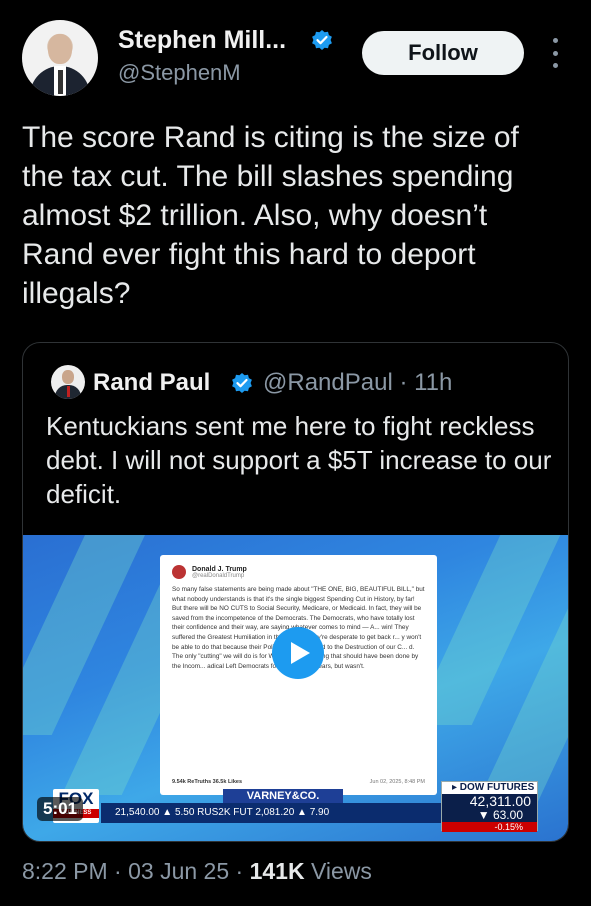 This screenshot has height=906, width=591. Describe the element at coordinates (489, 806) in the screenshot. I see `dow-futures-box: ▸ DOW FUTURES 42,311.00 ▼ 63.00 -0.15%` at that location.